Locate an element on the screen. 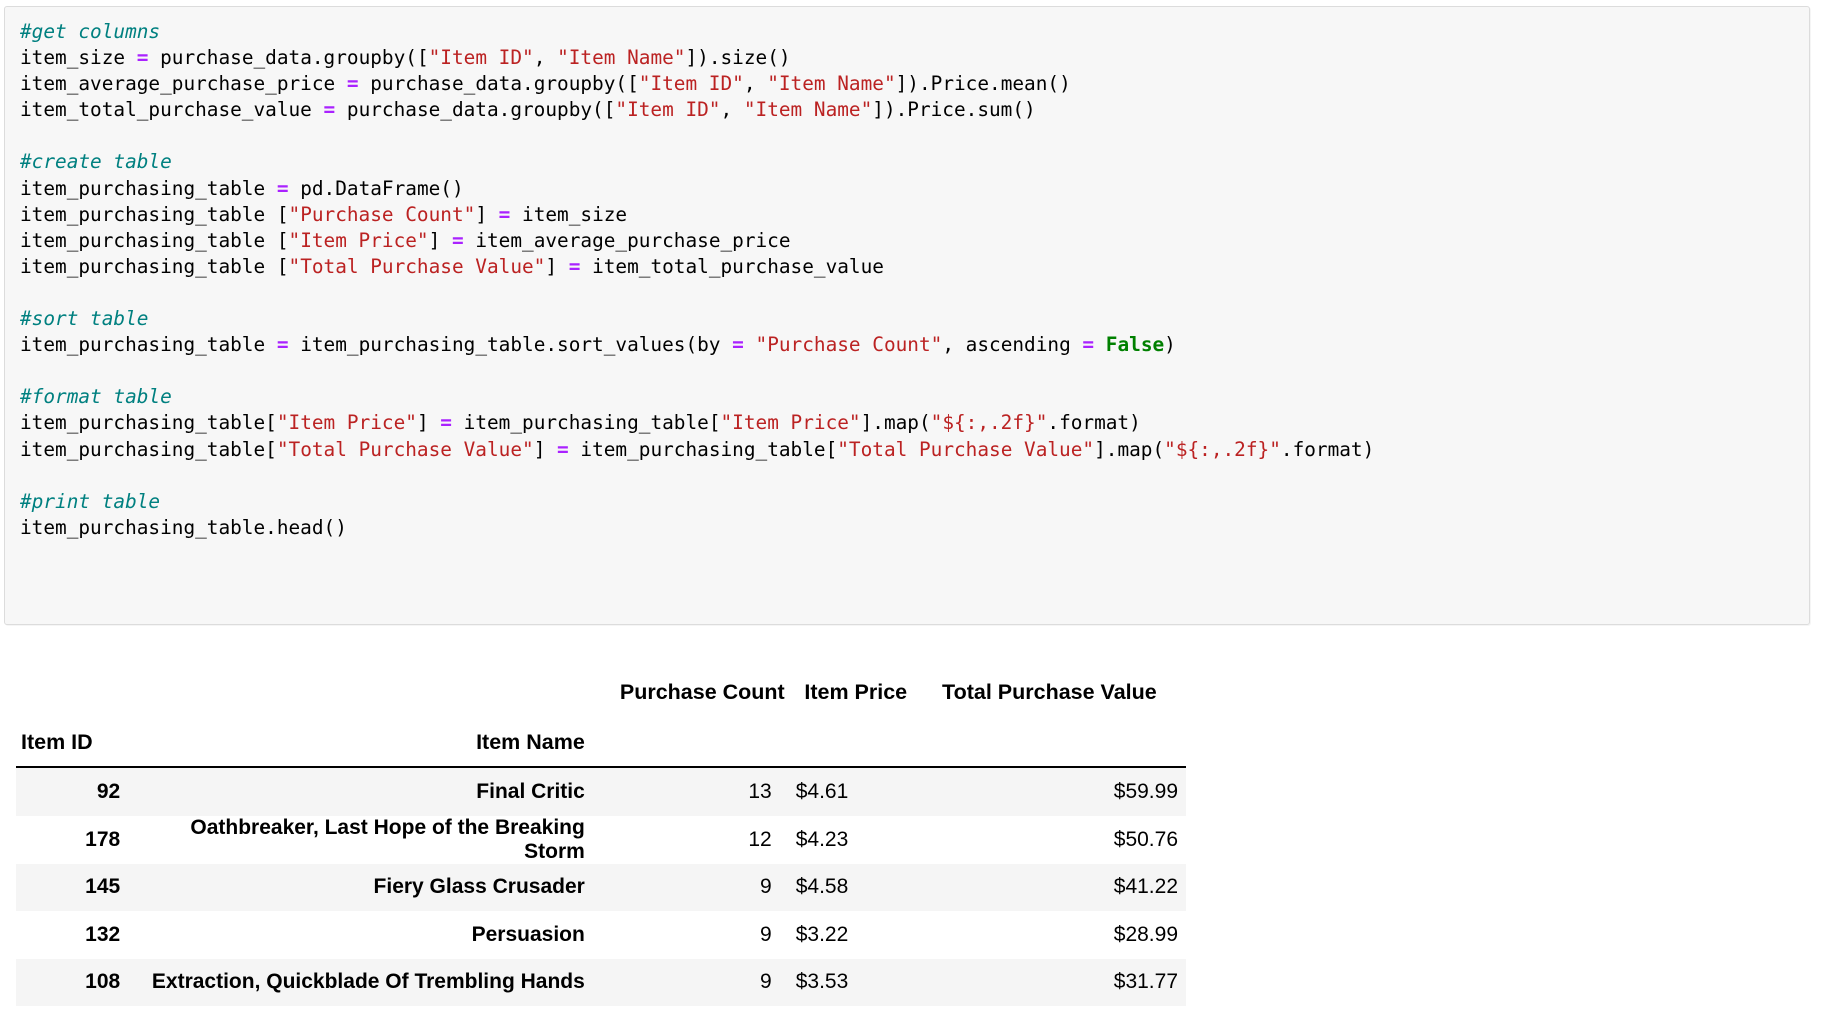 The height and width of the screenshot is (1012, 1822). cell-total-purchase-value: $28.99 is located at coordinates (1145, 934).